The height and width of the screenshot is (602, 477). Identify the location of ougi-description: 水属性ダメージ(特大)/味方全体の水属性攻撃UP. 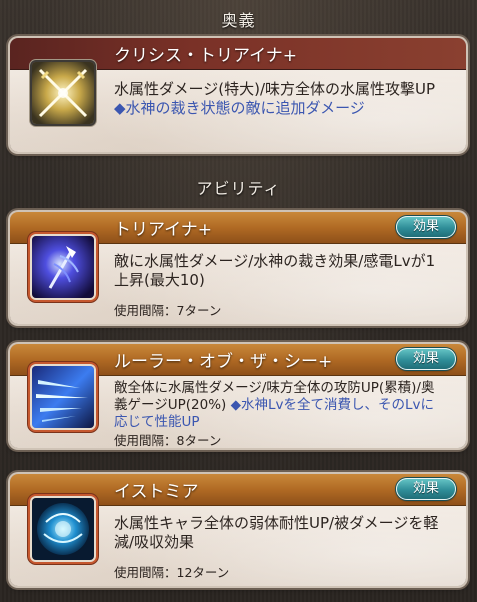
(275, 89).